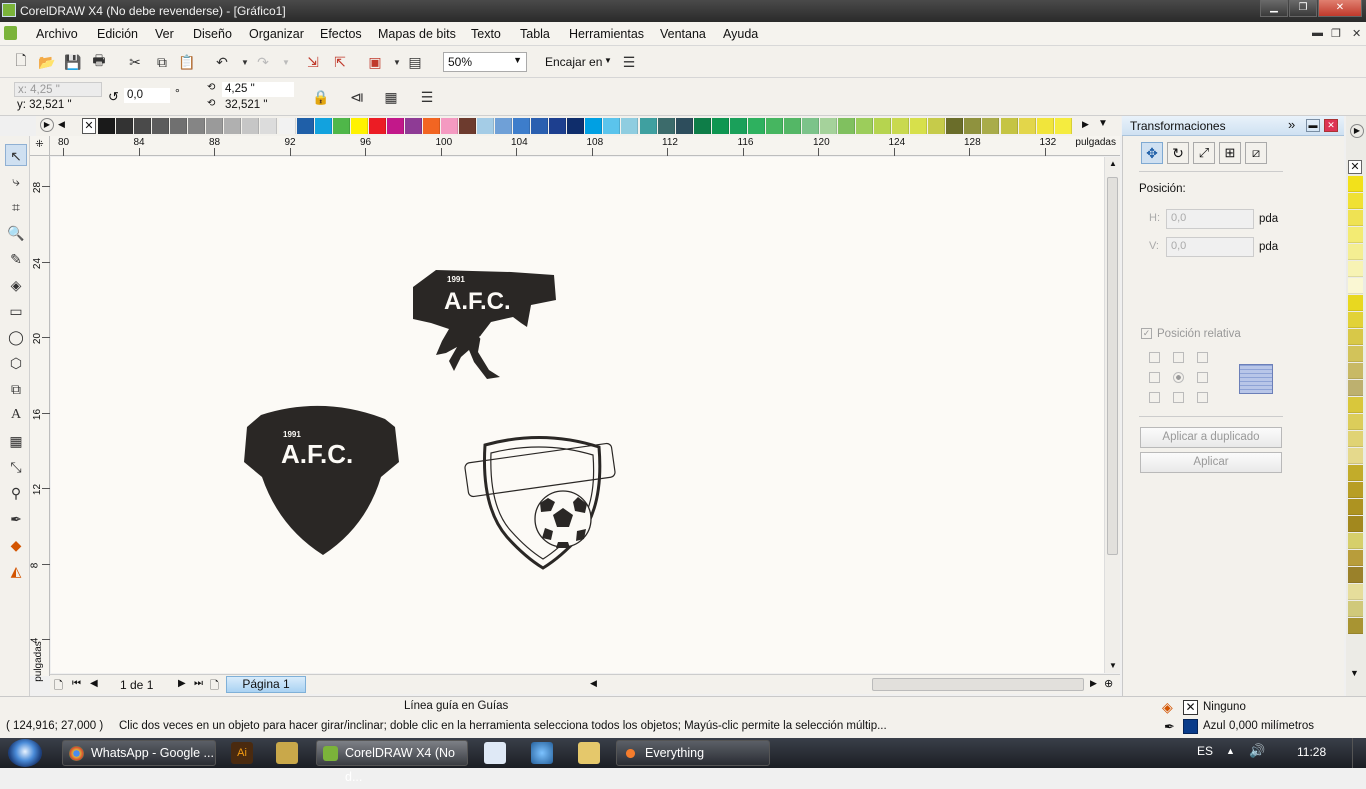 The width and height of the screenshot is (1366, 789). I want to click on docker-close-button: ✕, so click(1331, 125).